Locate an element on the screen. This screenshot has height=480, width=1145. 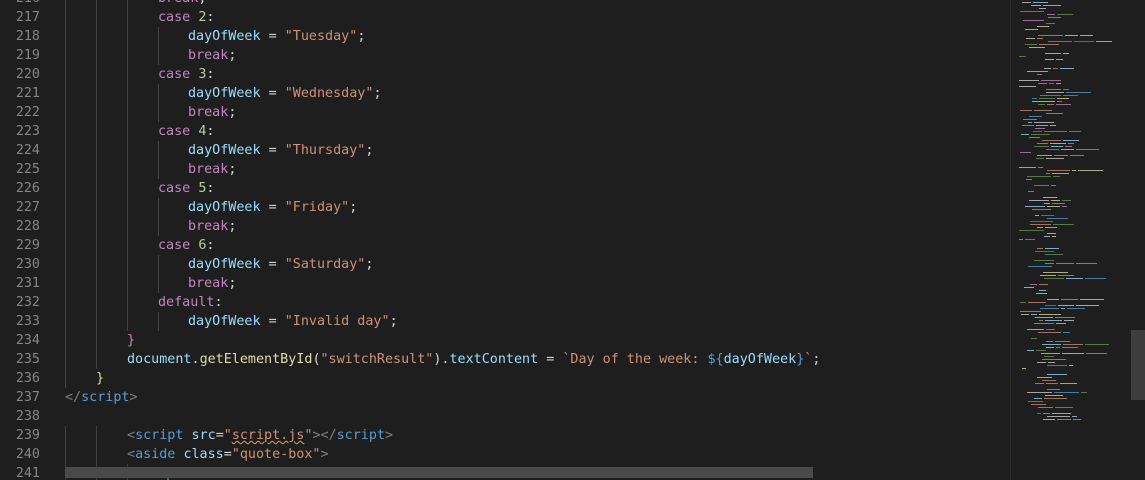
code-token: ; is located at coordinates (232, 55).